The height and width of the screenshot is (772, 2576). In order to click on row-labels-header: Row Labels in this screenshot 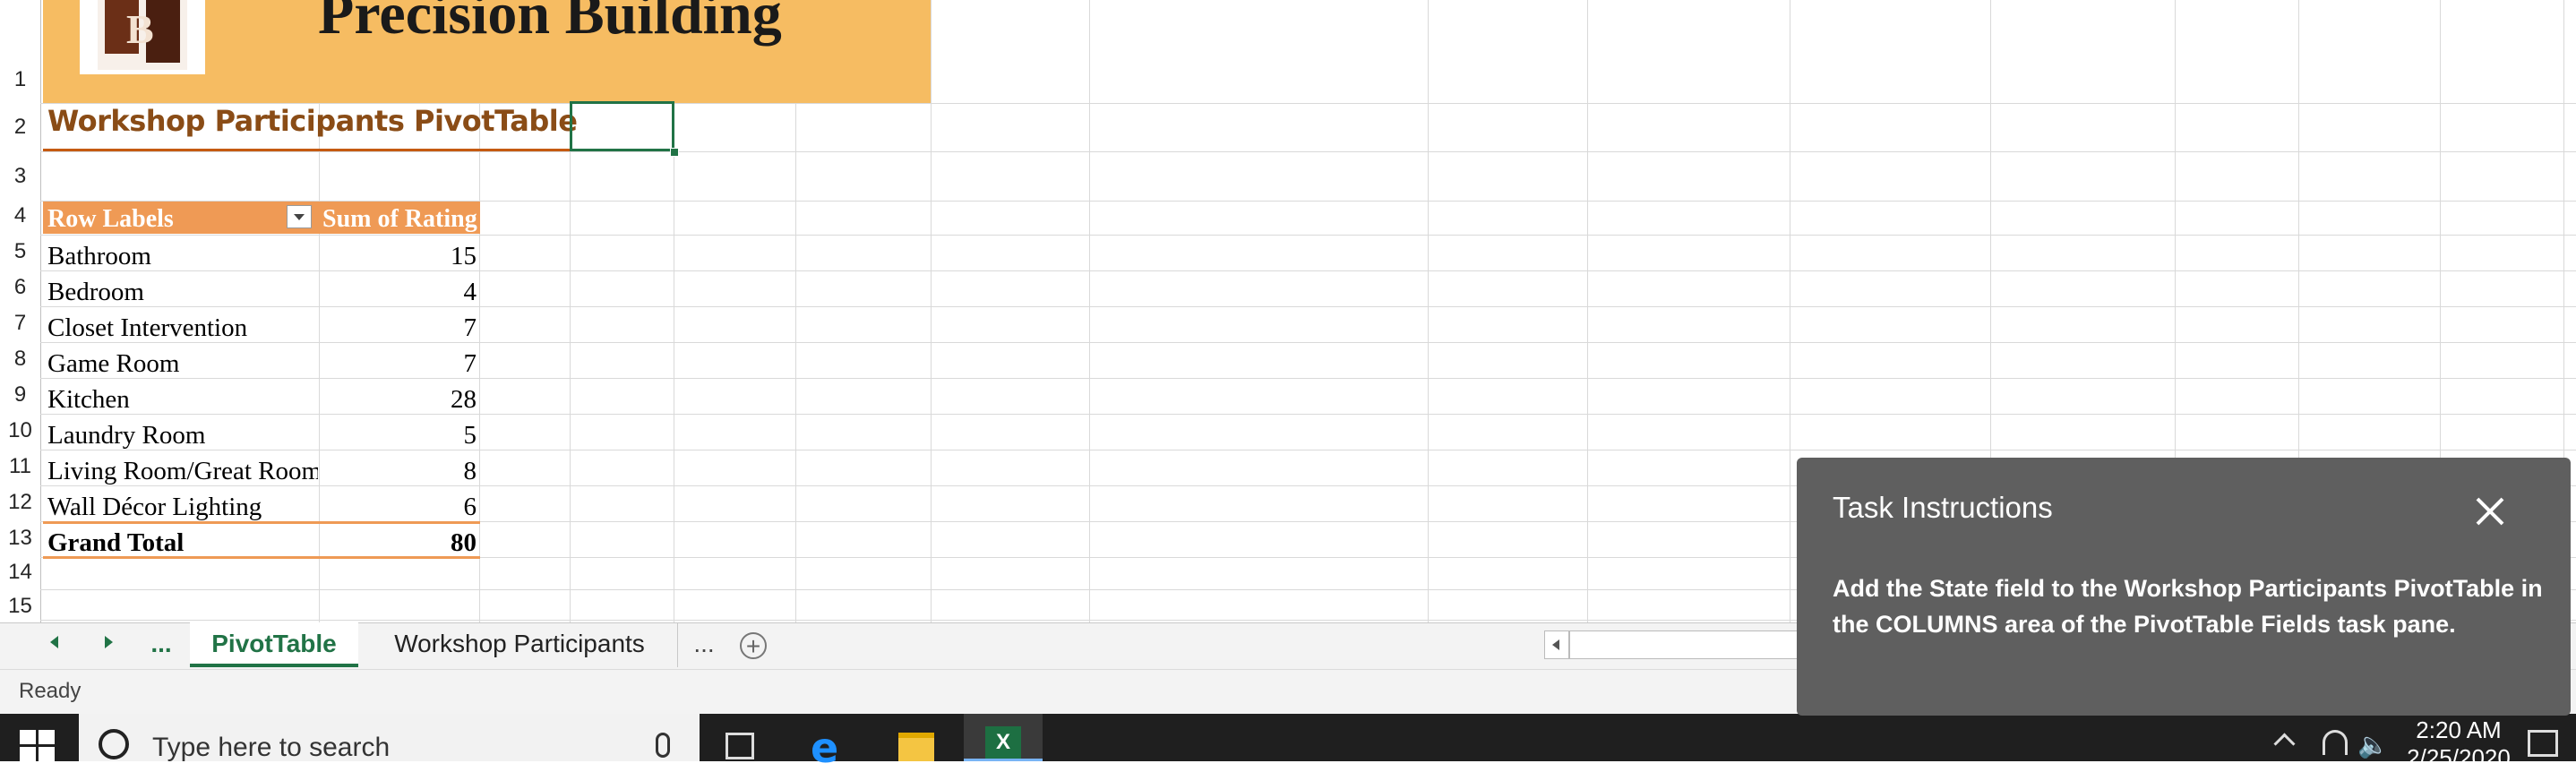, I will do `click(163, 218)`.